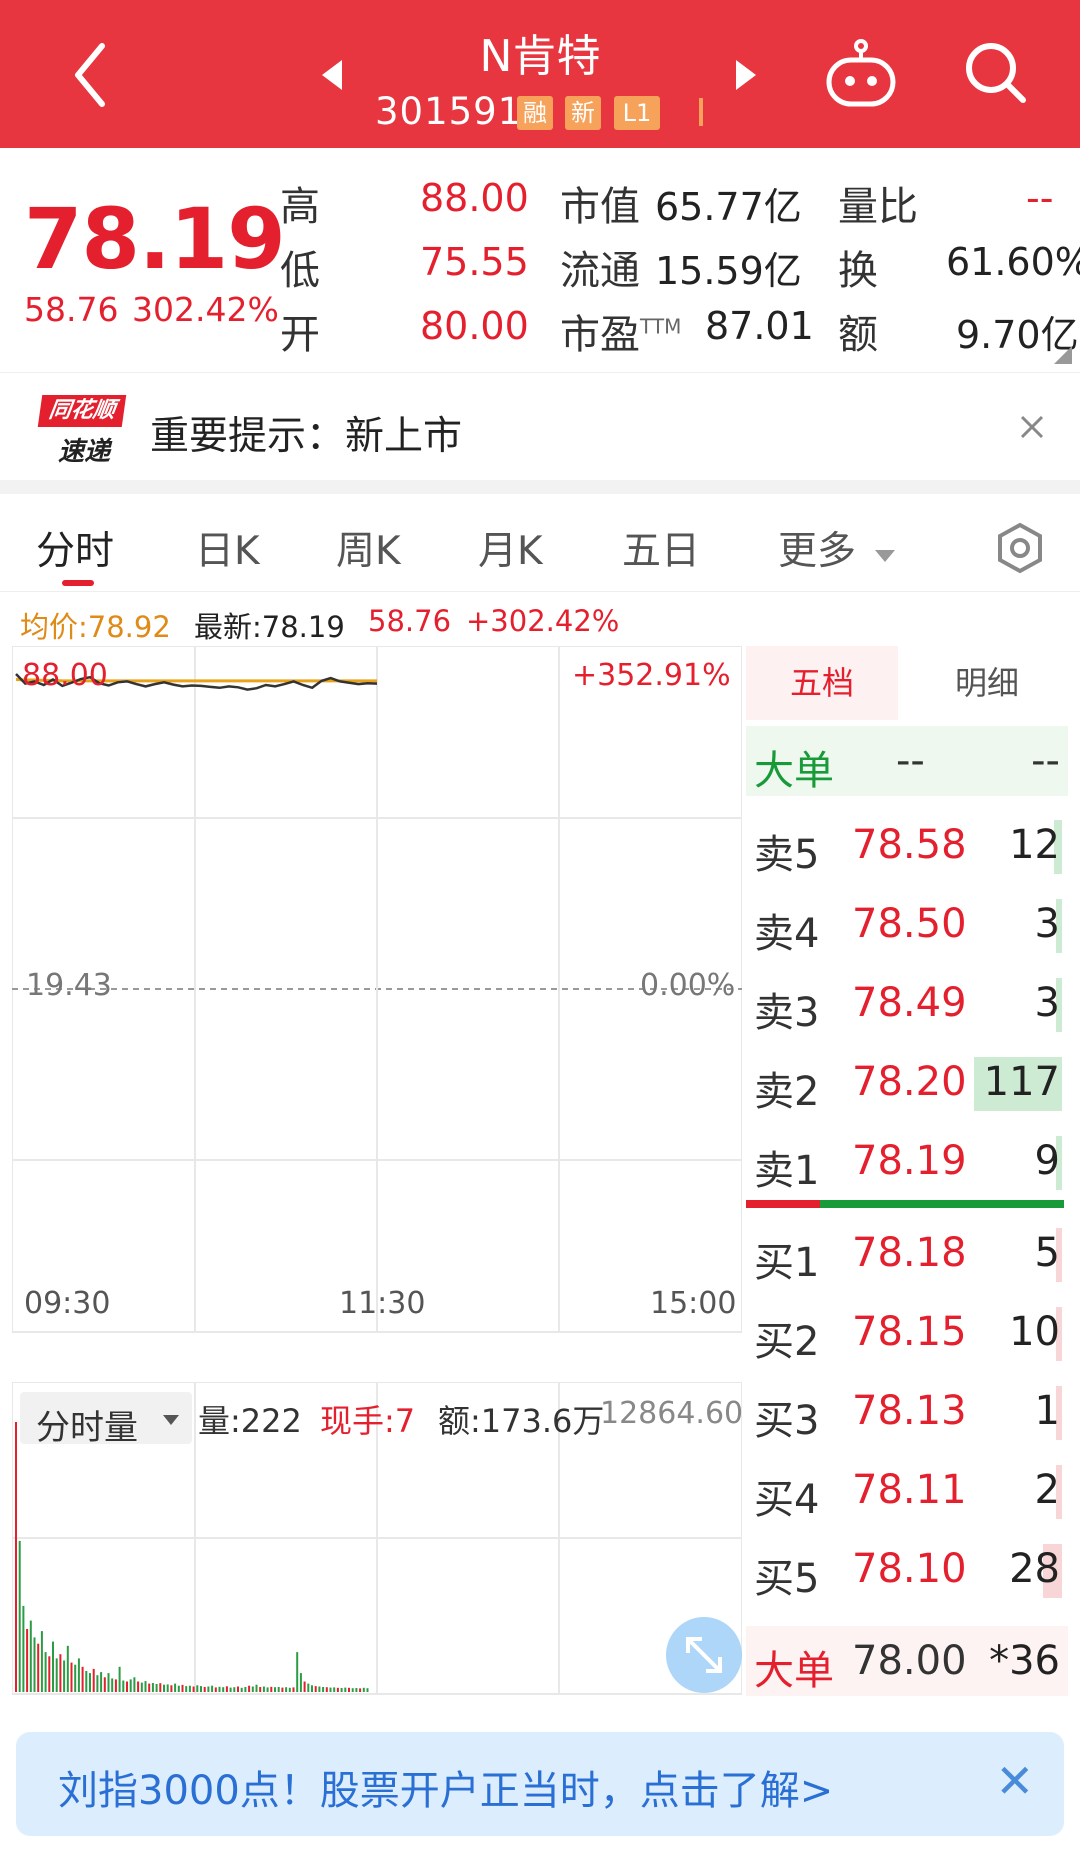 The height and width of the screenshot is (1851, 1080). Describe the element at coordinates (87, 1428) in the screenshot. I see `volume-indicator-label: 分时量` at that location.